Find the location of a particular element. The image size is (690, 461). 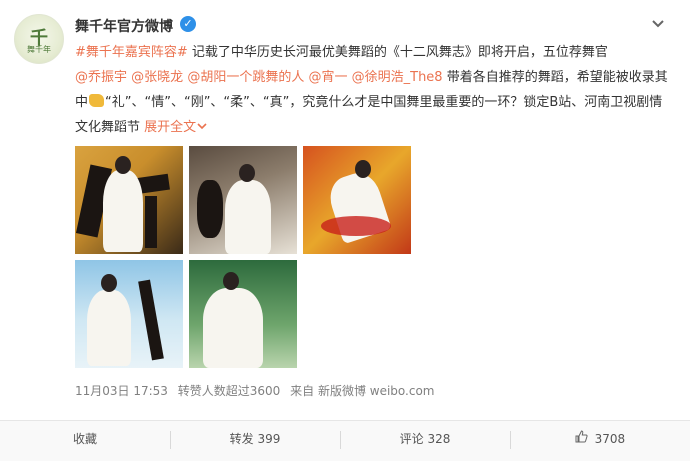

post-source: 来自 新版微博 weibo.com is located at coordinates (362, 391).